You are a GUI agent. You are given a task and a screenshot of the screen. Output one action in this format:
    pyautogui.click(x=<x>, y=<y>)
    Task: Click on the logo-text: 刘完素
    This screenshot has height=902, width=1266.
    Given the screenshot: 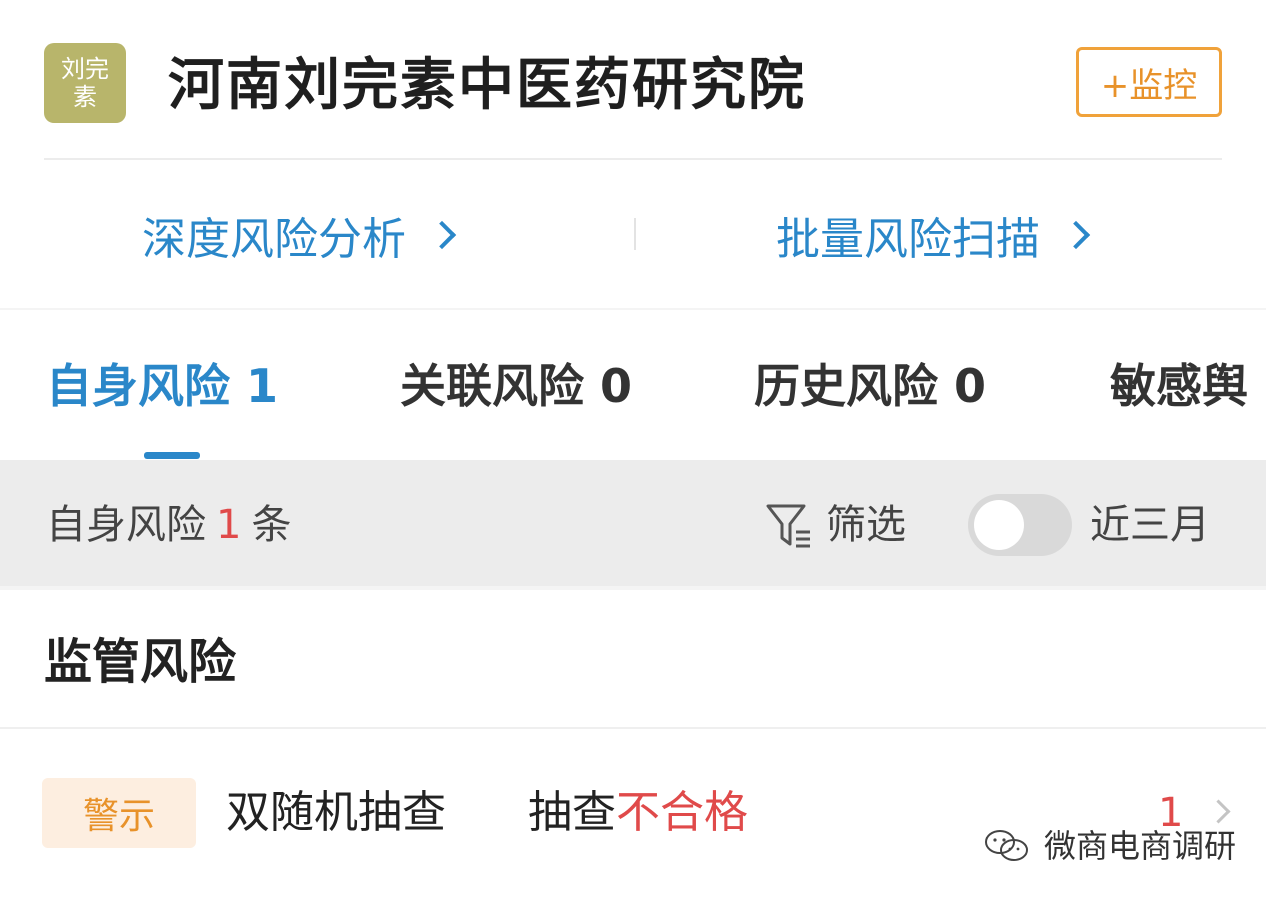 What is the action you would take?
    pyautogui.click(x=85, y=83)
    